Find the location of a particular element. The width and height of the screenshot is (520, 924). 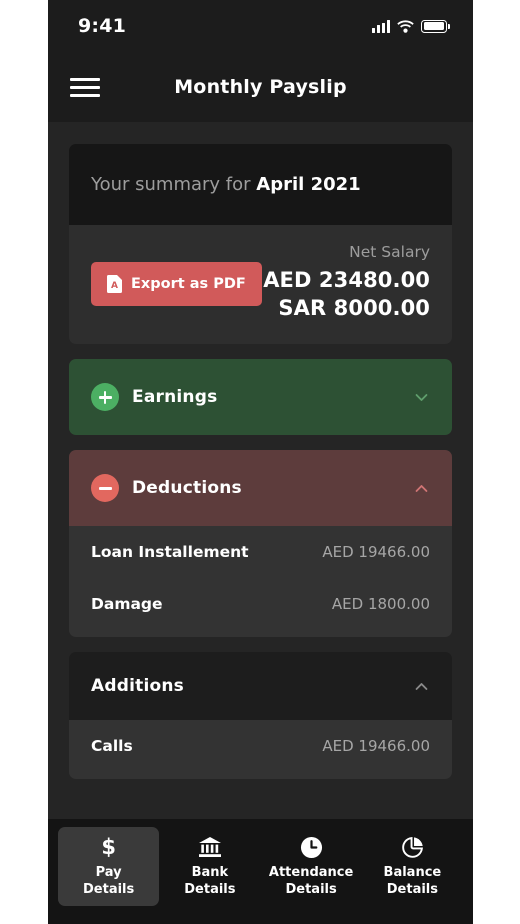

net-salary-label: Net Salary is located at coordinates (389, 252).